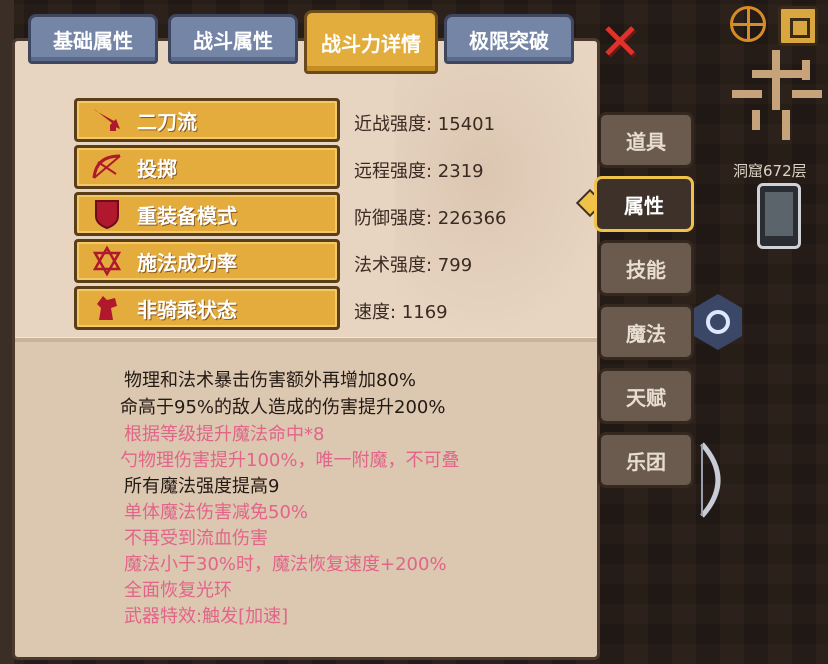 The width and height of the screenshot is (828, 664). Describe the element at coordinates (157, 168) in the screenshot. I see `skill-label: 投掷` at that location.